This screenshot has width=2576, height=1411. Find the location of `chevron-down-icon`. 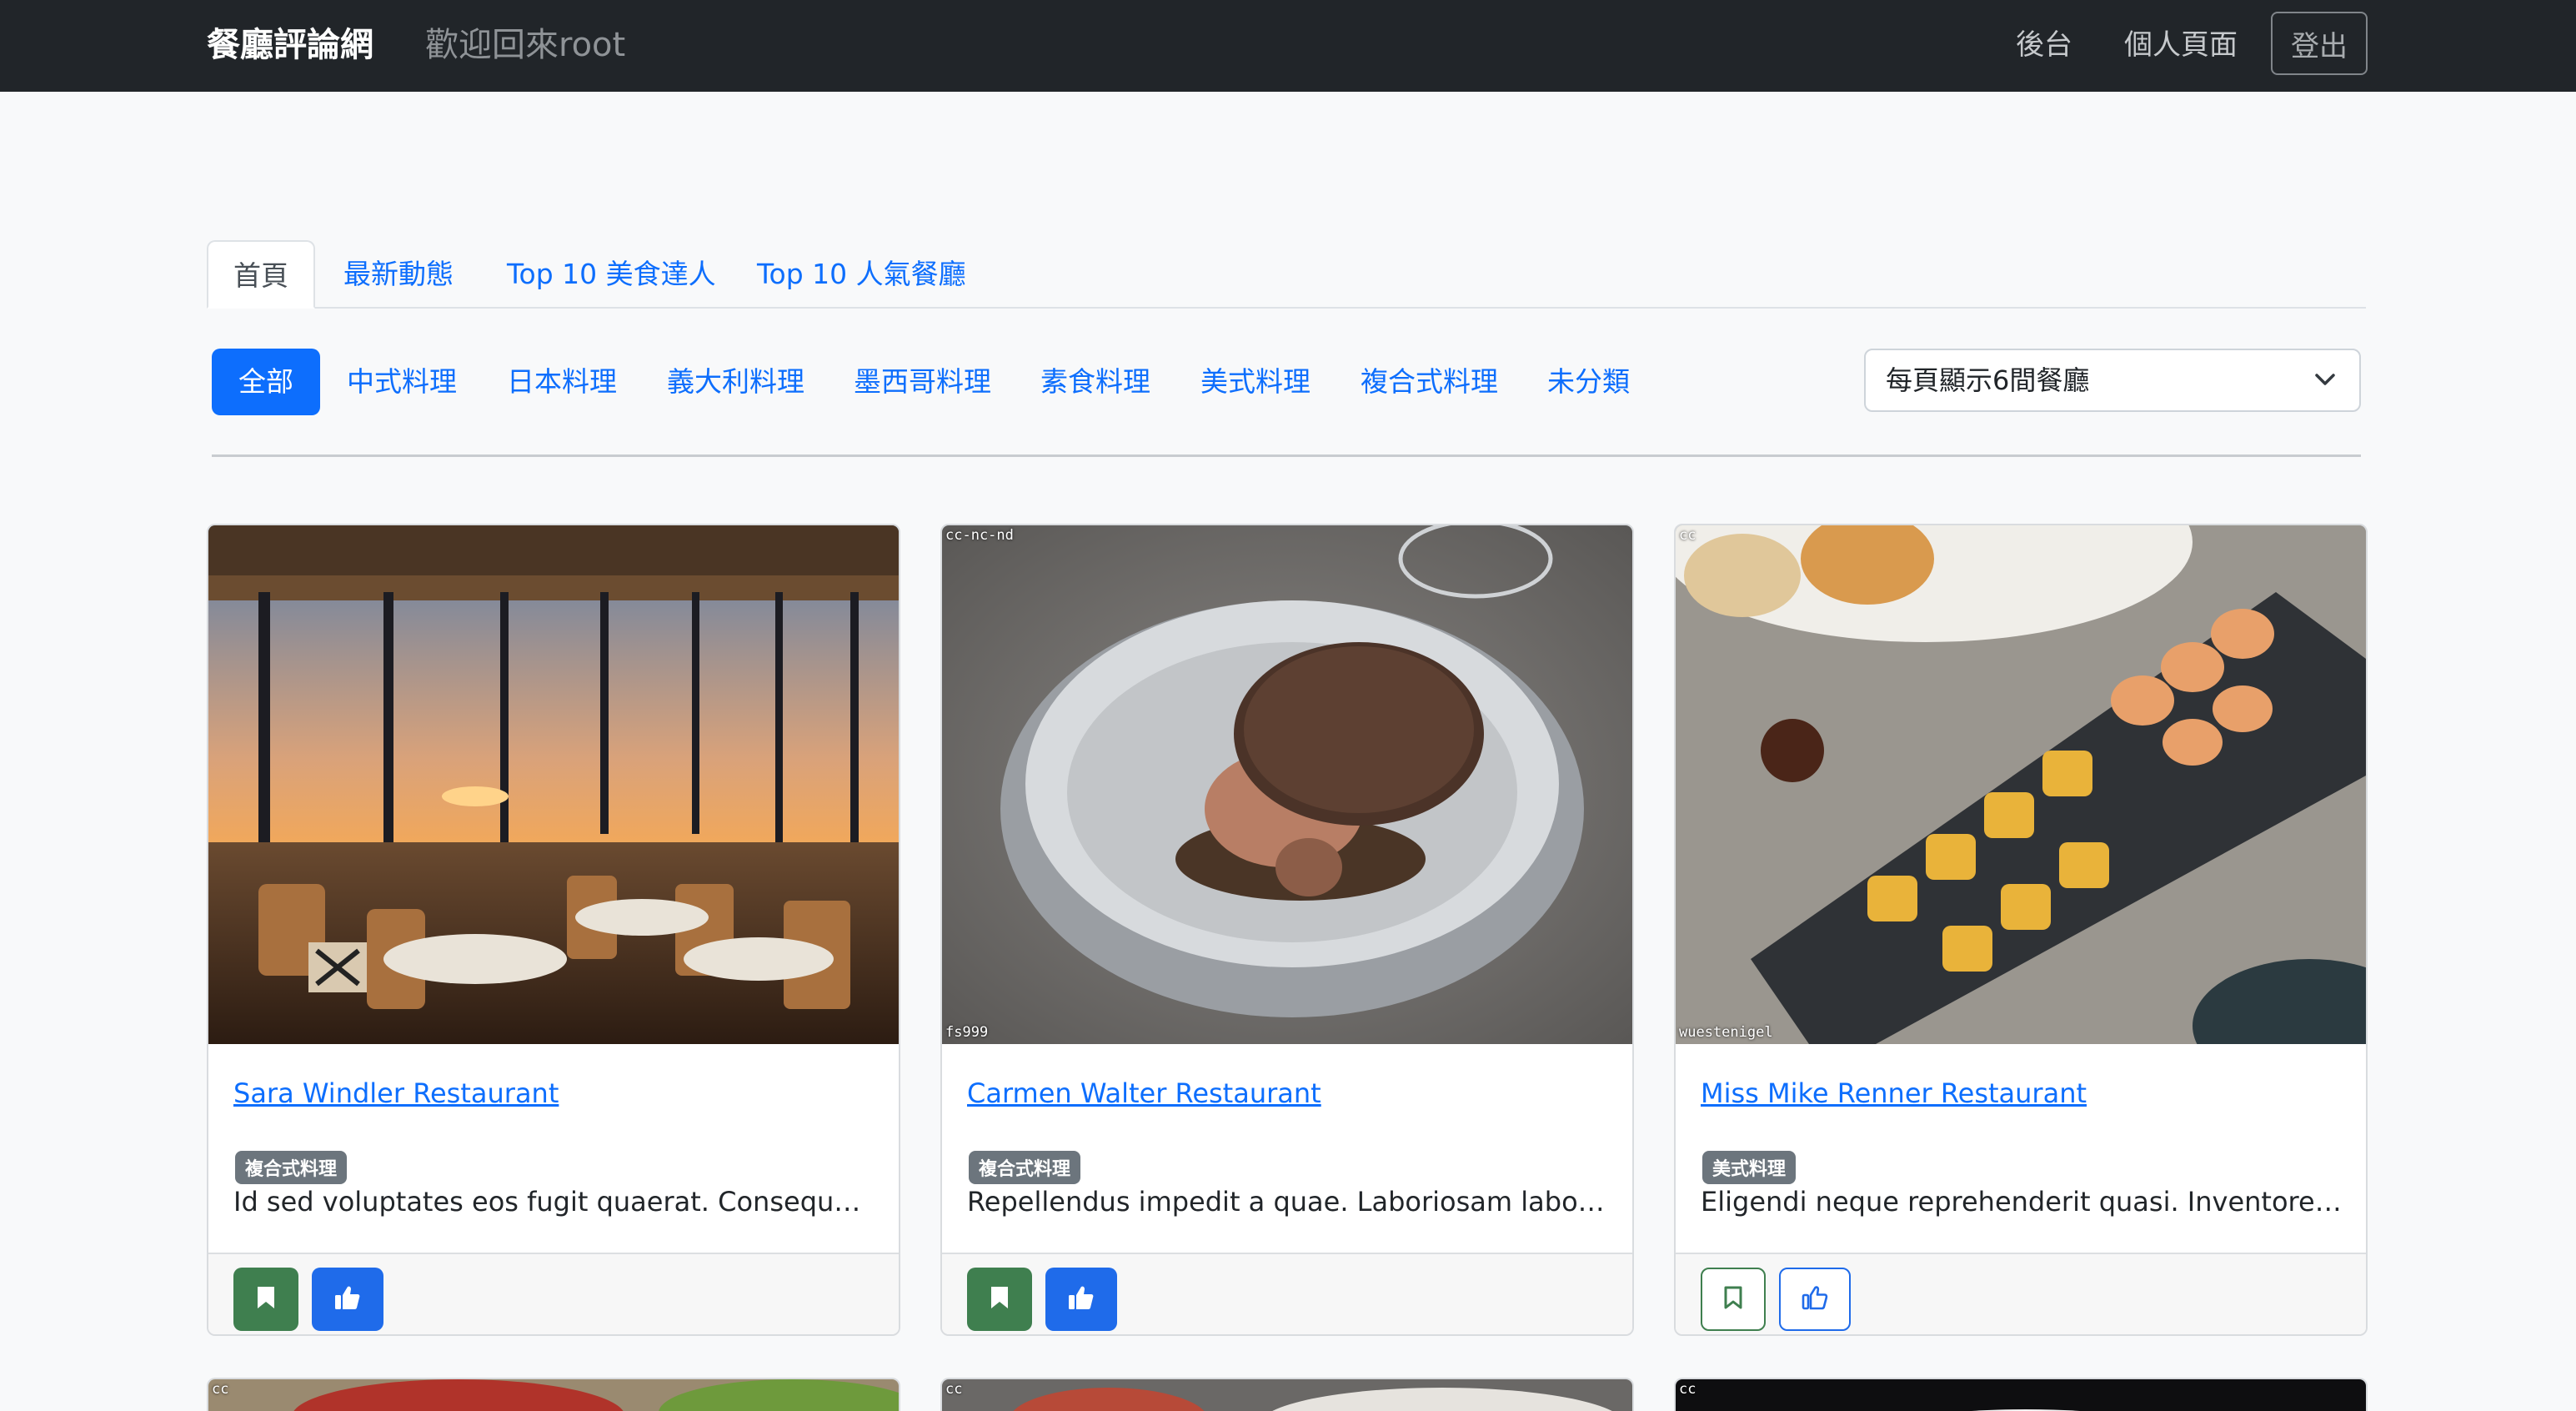

chevron-down-icon is located at coordinates (2325, 381).